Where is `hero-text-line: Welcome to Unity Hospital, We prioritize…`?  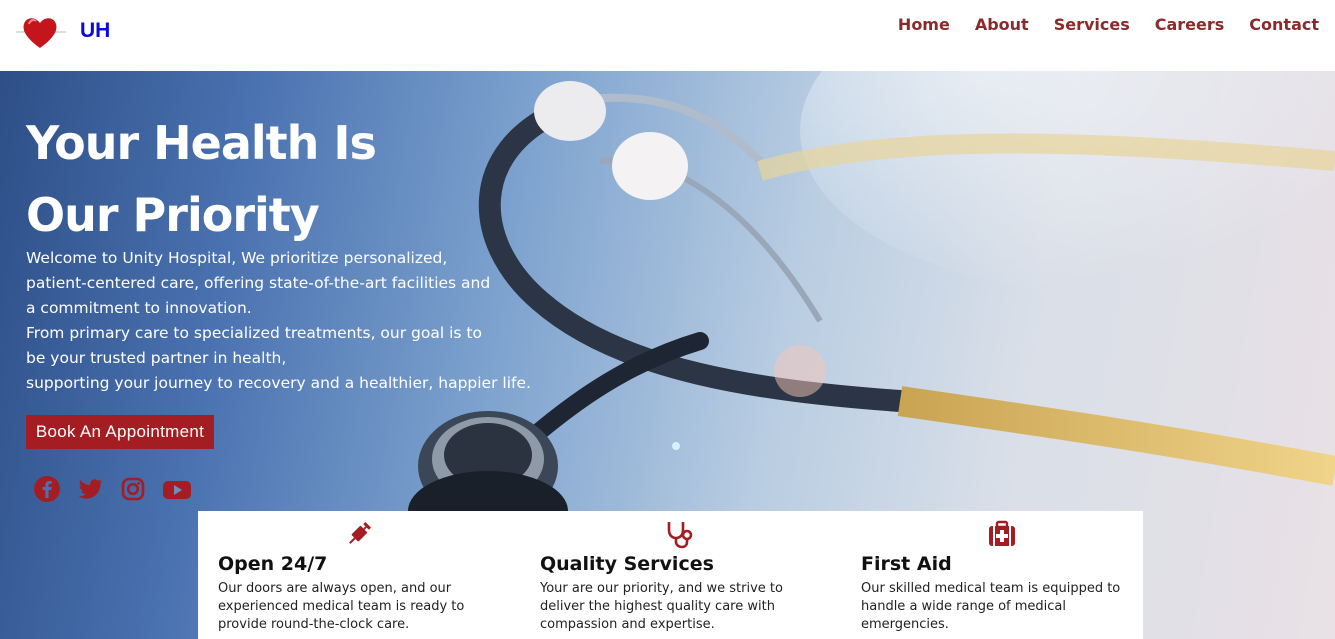
hero-text-line: Welcome to Unity Hospital, We prioritize… is located at coordinates (237, 258).